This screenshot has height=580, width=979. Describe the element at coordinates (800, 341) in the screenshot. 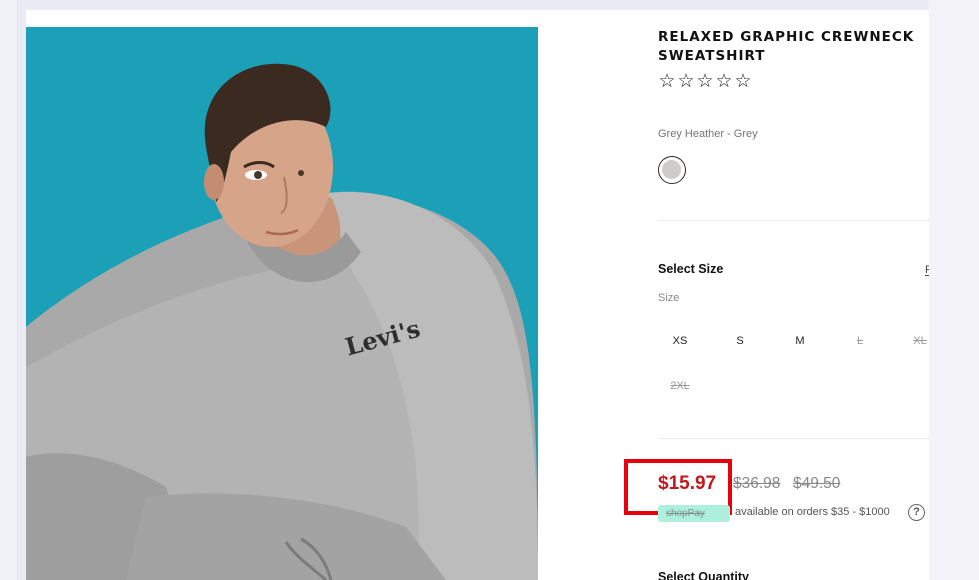

I see `size-option-m: M` at that location.